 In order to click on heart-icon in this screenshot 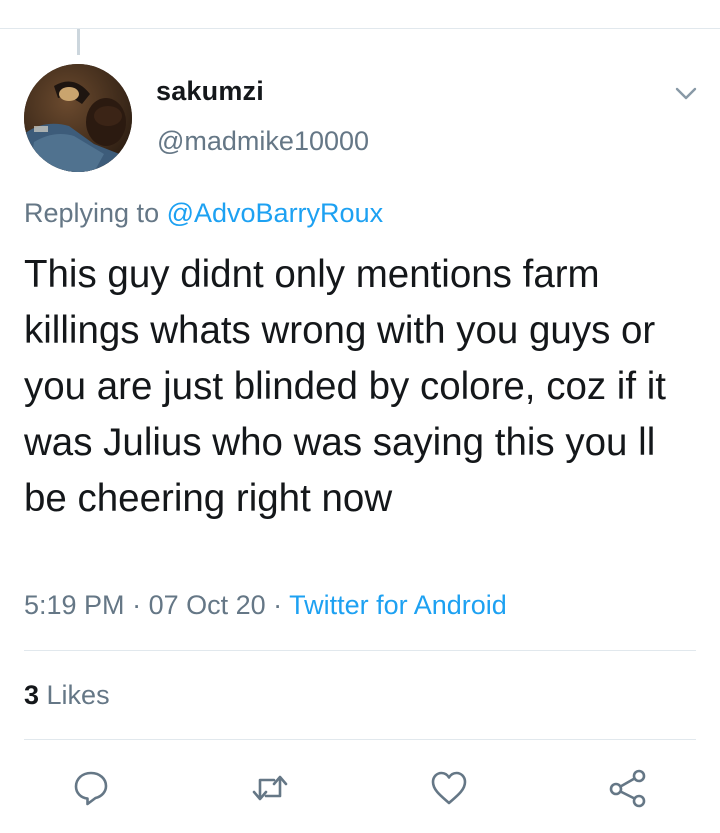, I will do `click(449, 788)`.